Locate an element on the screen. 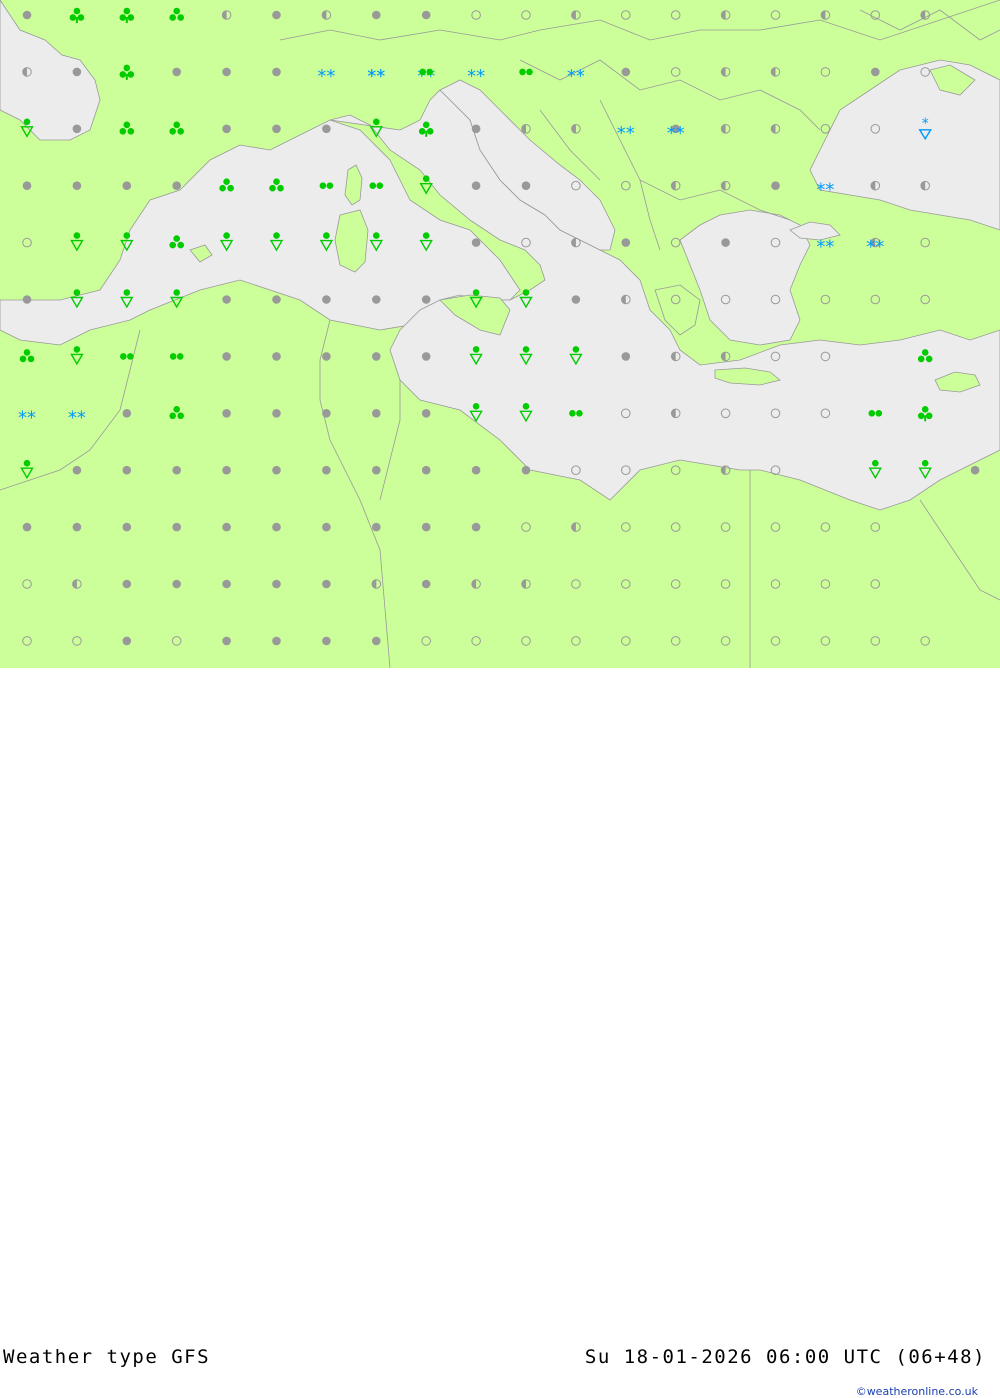 This screenshot has width=1000, height=1398. forecast-datetime: Su 18-01-2026 06:00 UTC (06+48) is located at coordinates (785, 1357).